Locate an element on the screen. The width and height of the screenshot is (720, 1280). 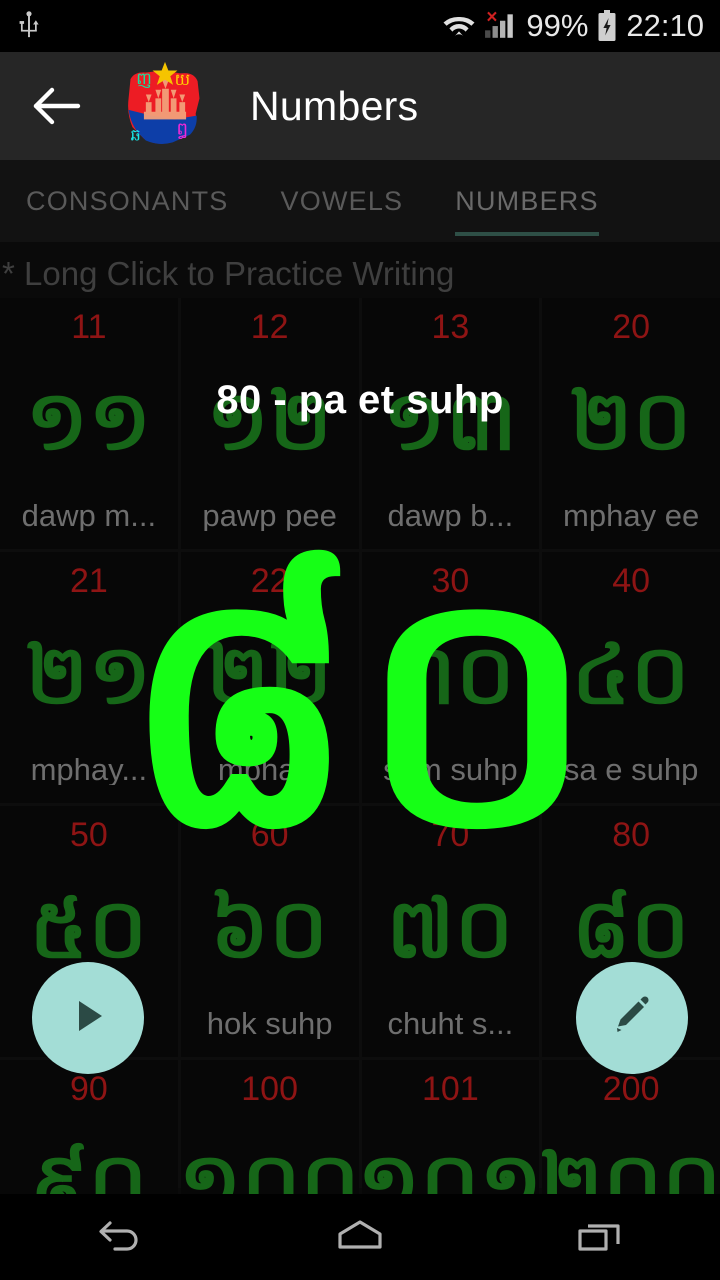
svg-text: យ is located at coordinates (183, 79).